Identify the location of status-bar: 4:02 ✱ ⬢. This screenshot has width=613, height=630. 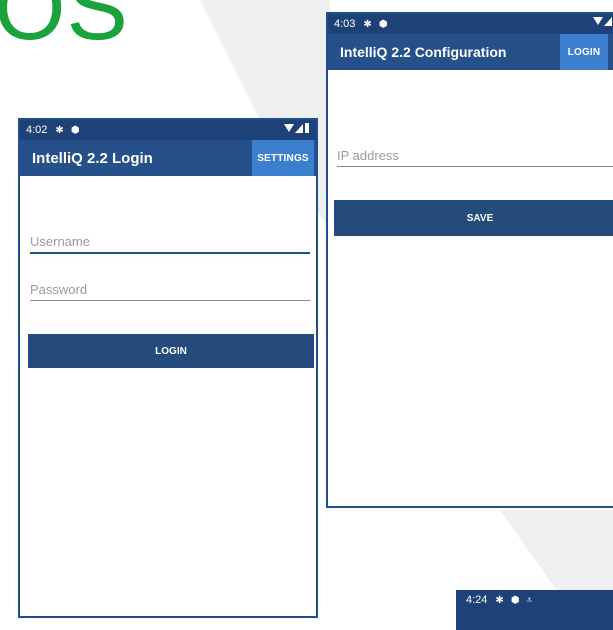
(168, 130).